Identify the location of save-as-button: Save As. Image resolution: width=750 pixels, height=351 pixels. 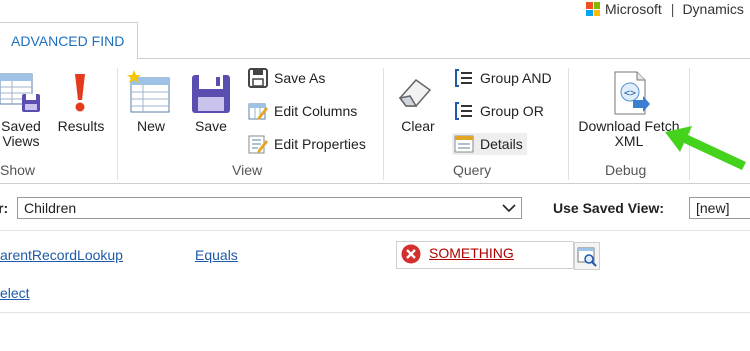
(286, 78).